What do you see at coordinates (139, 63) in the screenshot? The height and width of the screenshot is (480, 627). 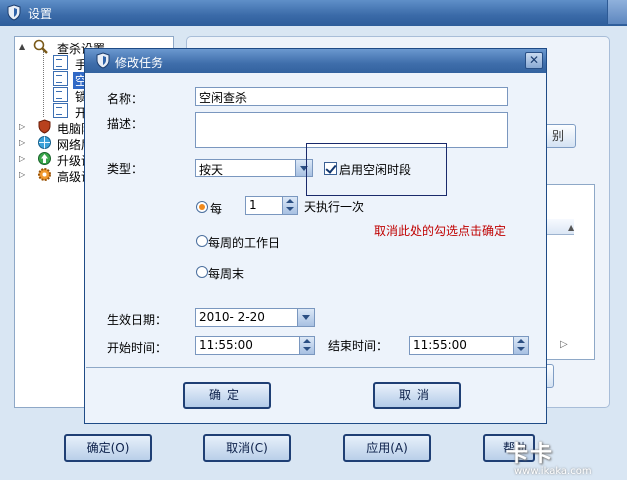 I see `dialog-title: 修改任务` at bounding box center [139, 63].